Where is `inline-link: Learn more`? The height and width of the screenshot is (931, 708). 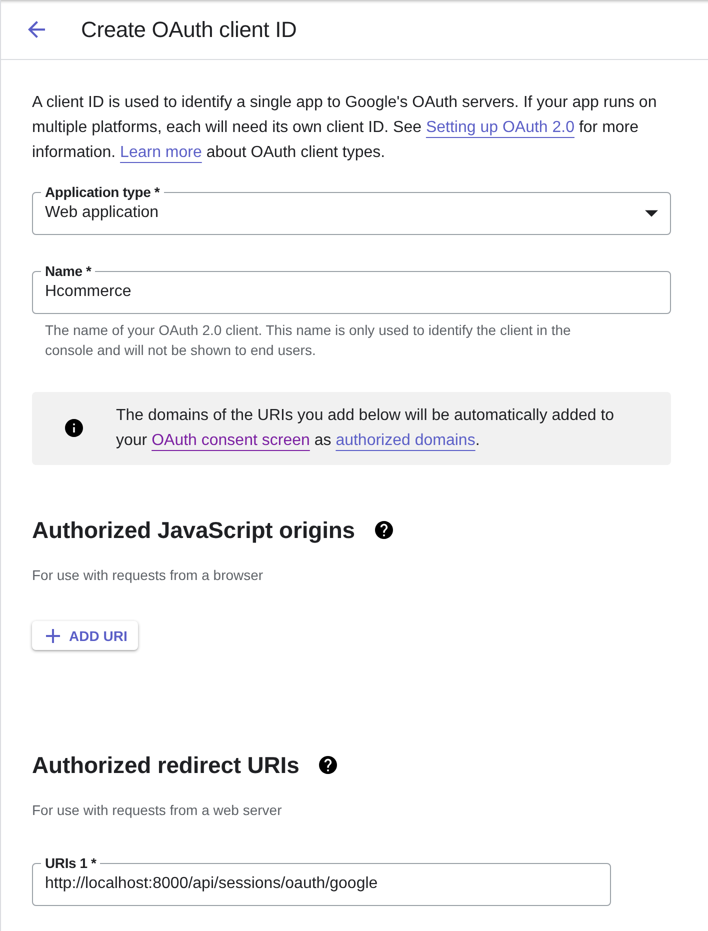 inline-link: Learn more is located at coordinates (161, 152).